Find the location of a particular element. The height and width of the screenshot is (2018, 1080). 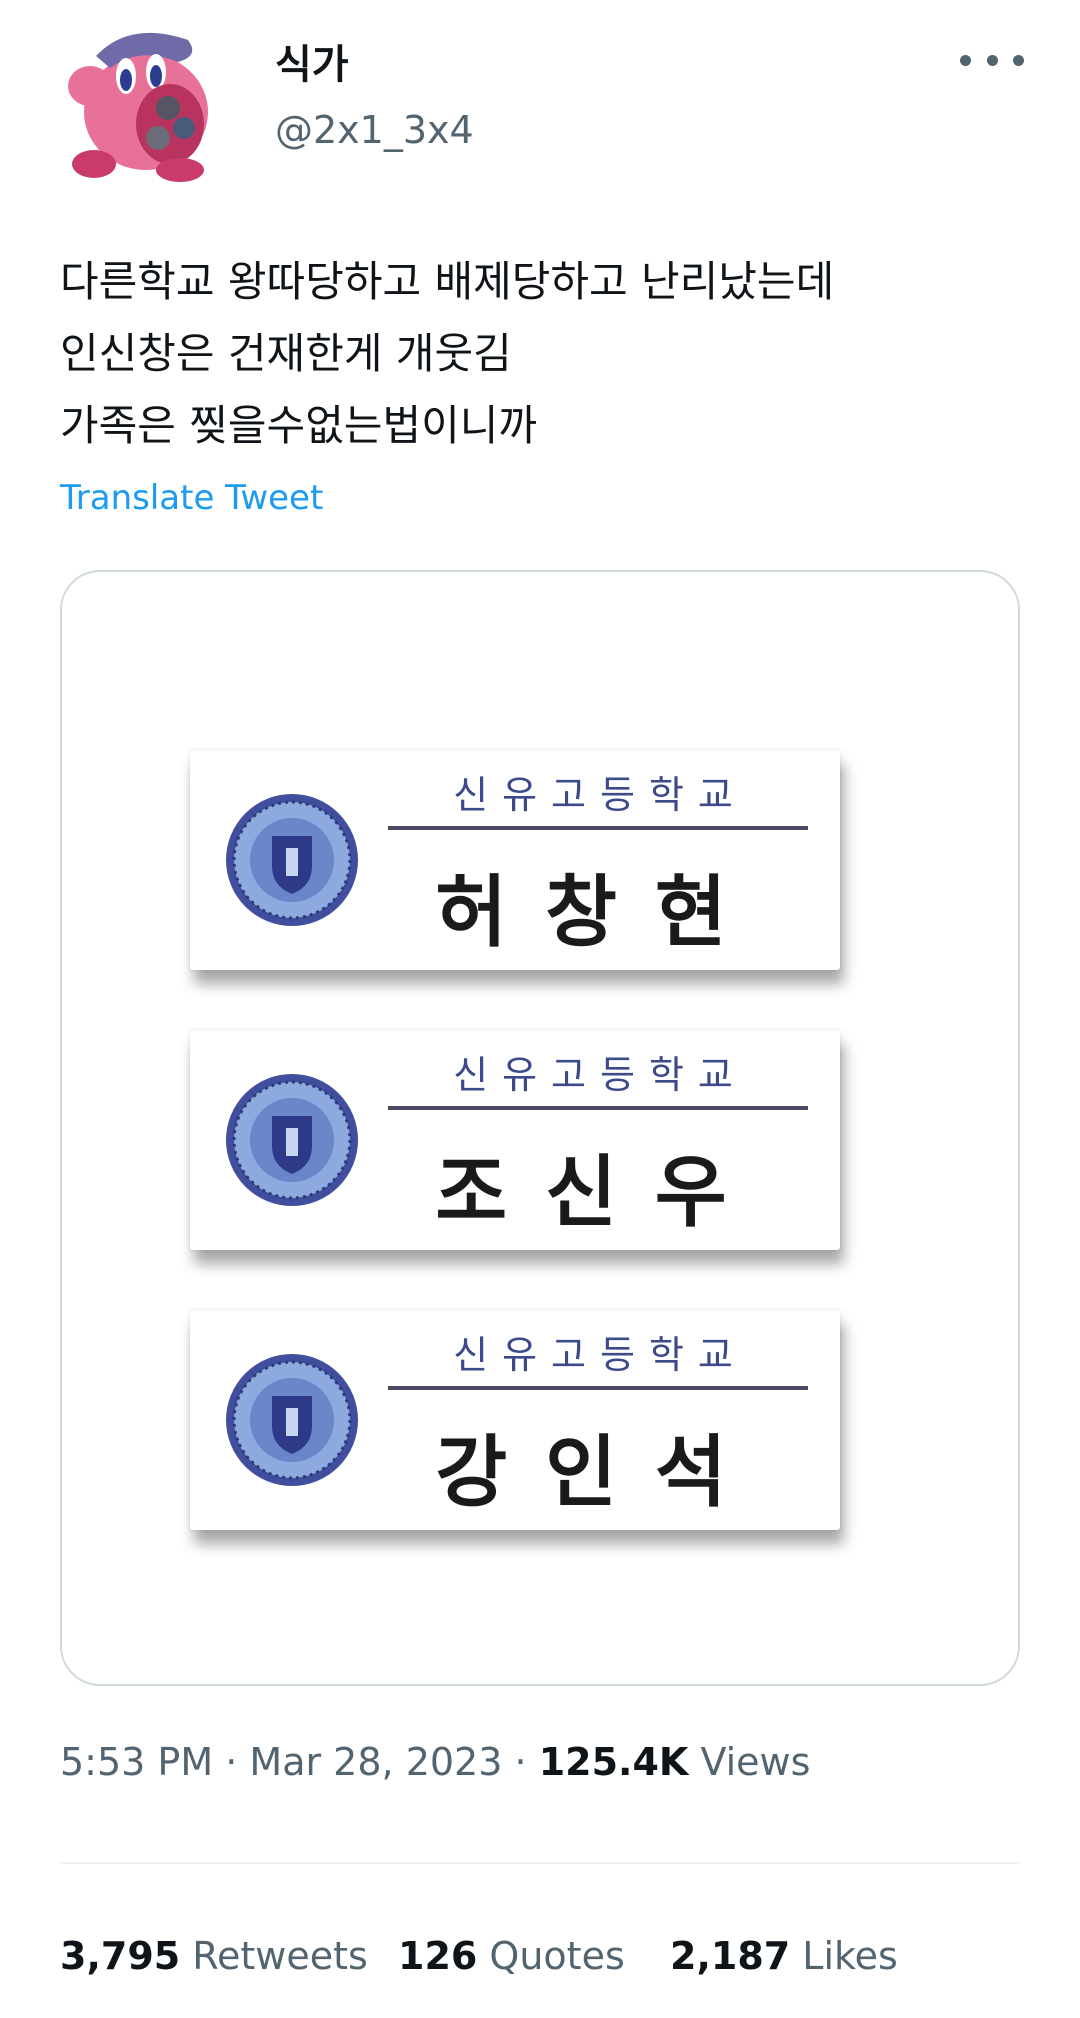

nametag: 신유고등학교 강인석 is located at coordinates (515, 1420).